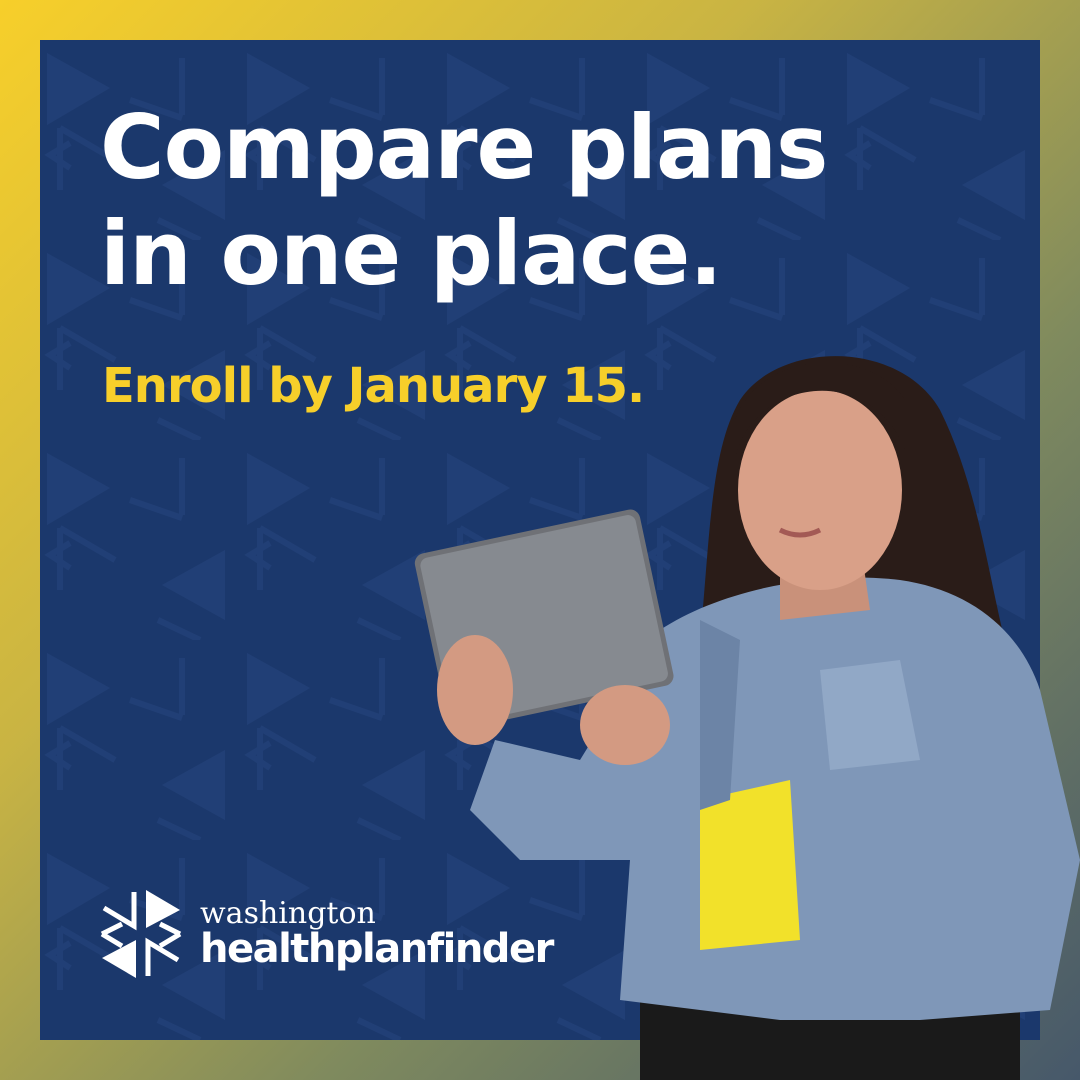  What do you see at coordinates (141, 934) in the screenshot?
I see `logo-star-icon` at bounding box center [141, 934].